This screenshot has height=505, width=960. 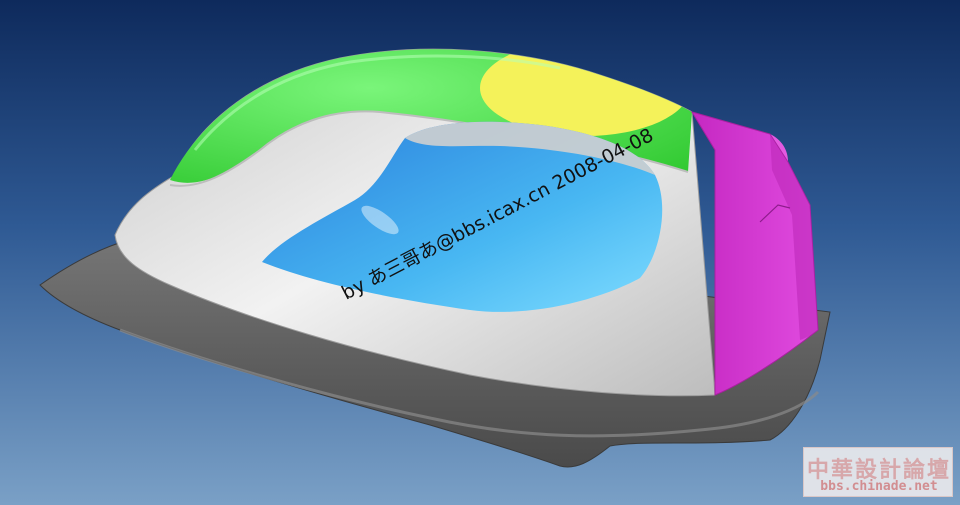 What do you see at coordinates (878, 472) in the screenshot?
I see `watermark-stamp: 中華設計論壇 bbs.chinade.net` at bounding box center [878, 472].